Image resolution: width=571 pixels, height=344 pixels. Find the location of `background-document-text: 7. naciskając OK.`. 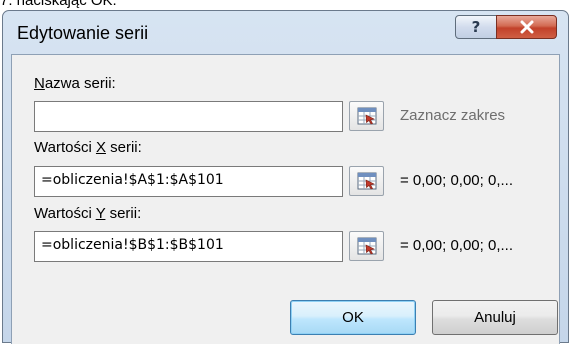

background-document-text: 7. naciskając OK. is located at coordinates (58, 4).